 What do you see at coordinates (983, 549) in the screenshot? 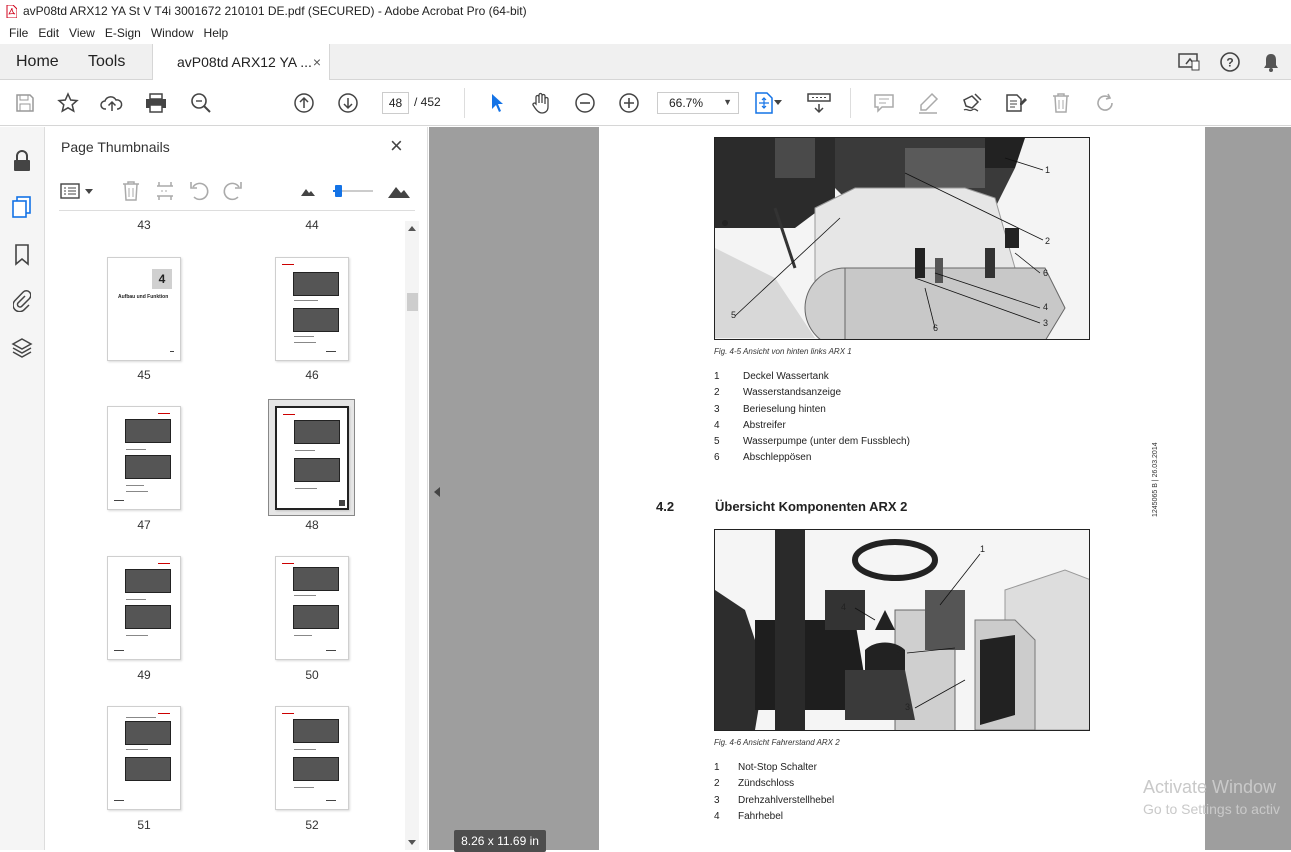
I see `callout-label: 1` at bounding box center [983, 549].